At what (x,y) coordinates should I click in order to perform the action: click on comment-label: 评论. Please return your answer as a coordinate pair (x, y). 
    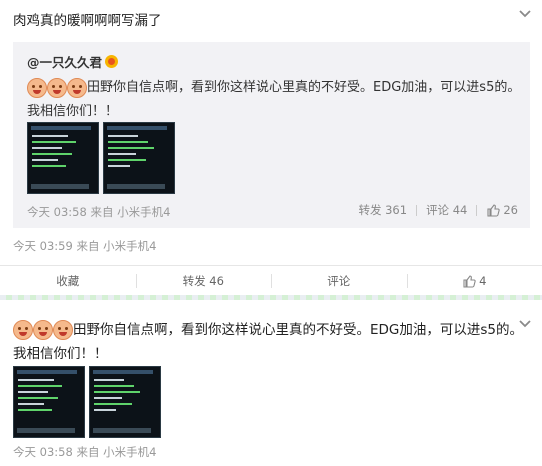
    Looking at the image, I should click on (339, 280).